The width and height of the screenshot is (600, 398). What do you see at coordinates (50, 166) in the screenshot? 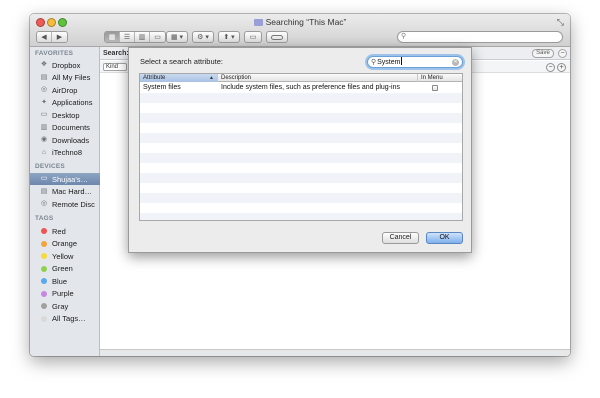
I see `devices-header: DEVICES` at bounding box center [50, 166].